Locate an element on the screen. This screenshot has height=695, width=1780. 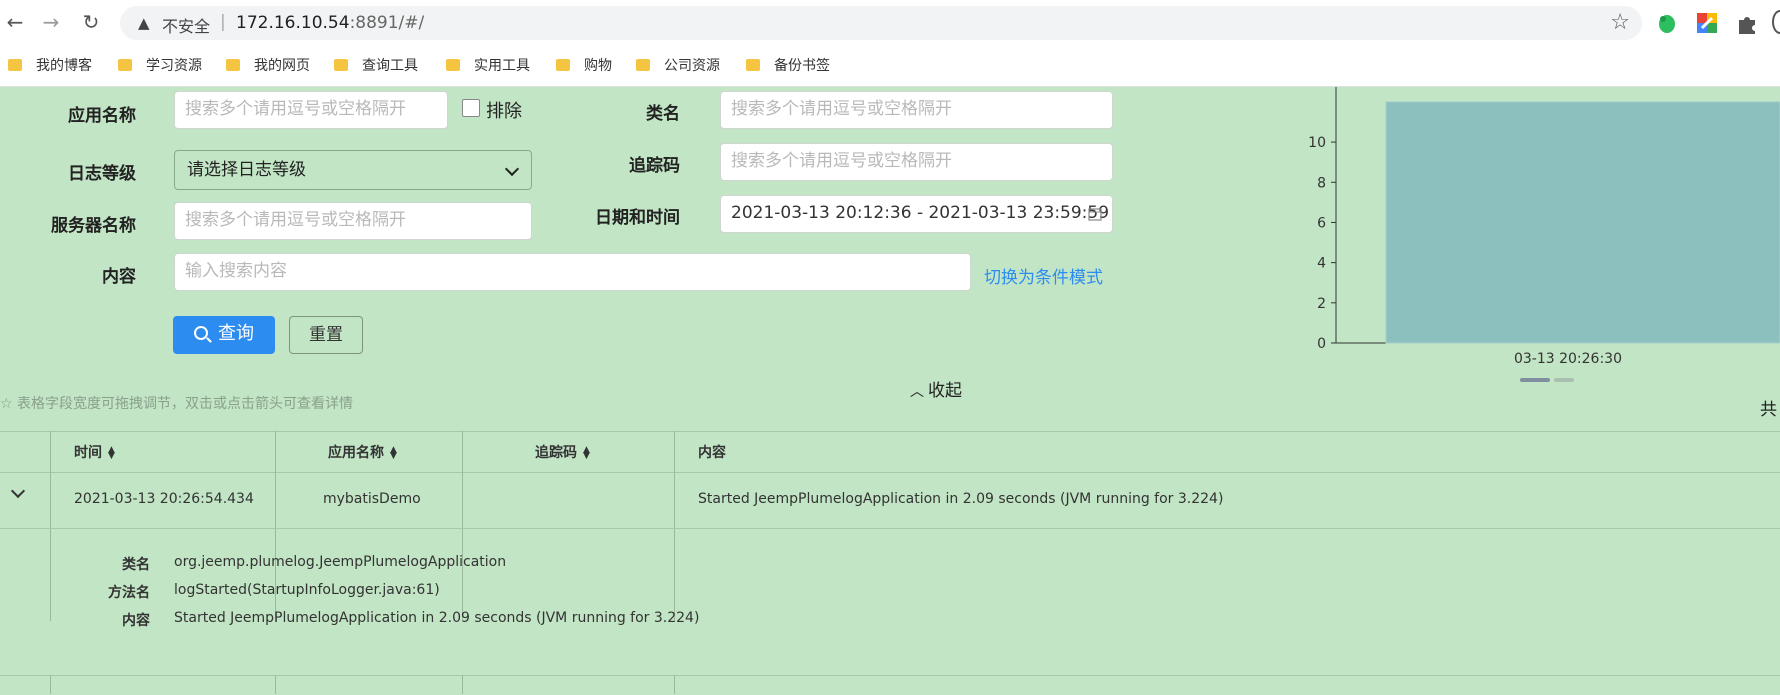
bookmark-star-icon: ☆ is located at coordinates (1620, 22).